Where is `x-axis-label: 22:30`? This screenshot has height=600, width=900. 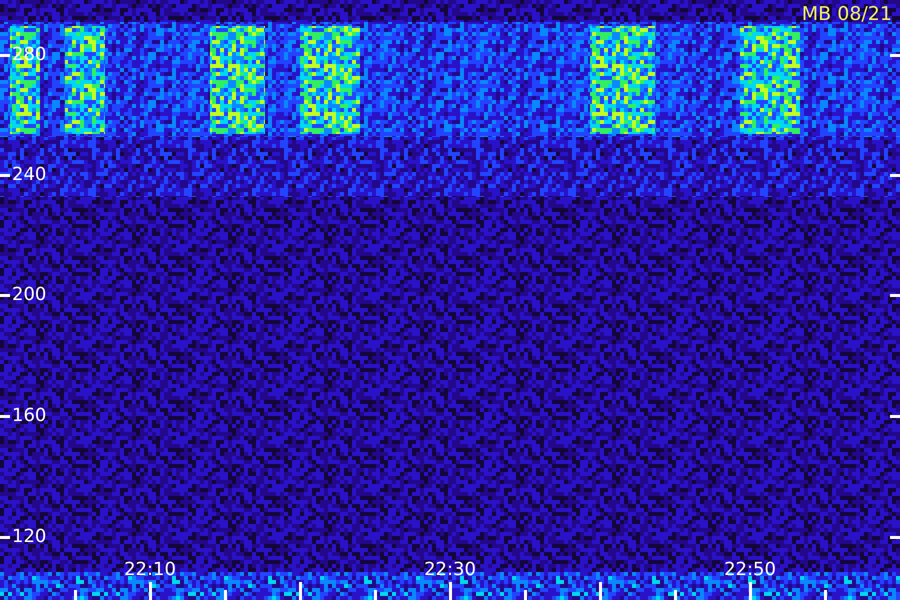
x-axis-label: 22:30 is located at coordinates (450, 570).